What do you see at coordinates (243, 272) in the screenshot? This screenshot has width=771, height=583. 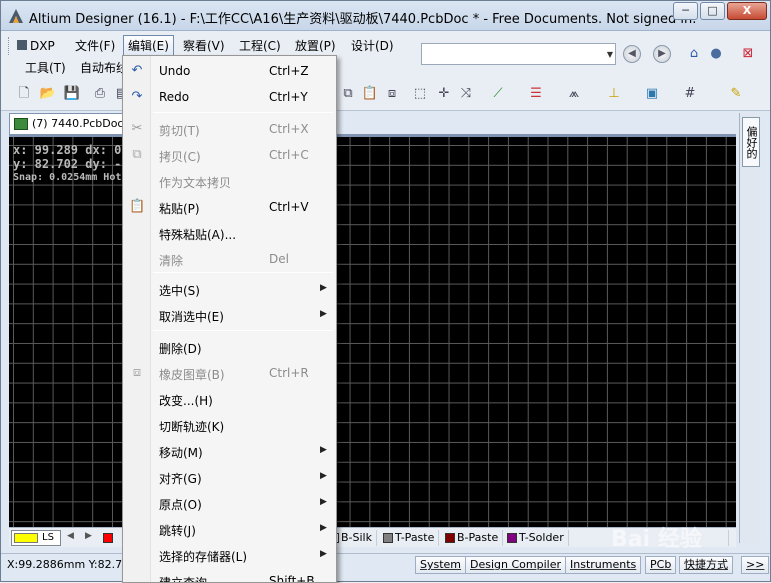 I see `menu-separator` at bounding box center [243, 272].